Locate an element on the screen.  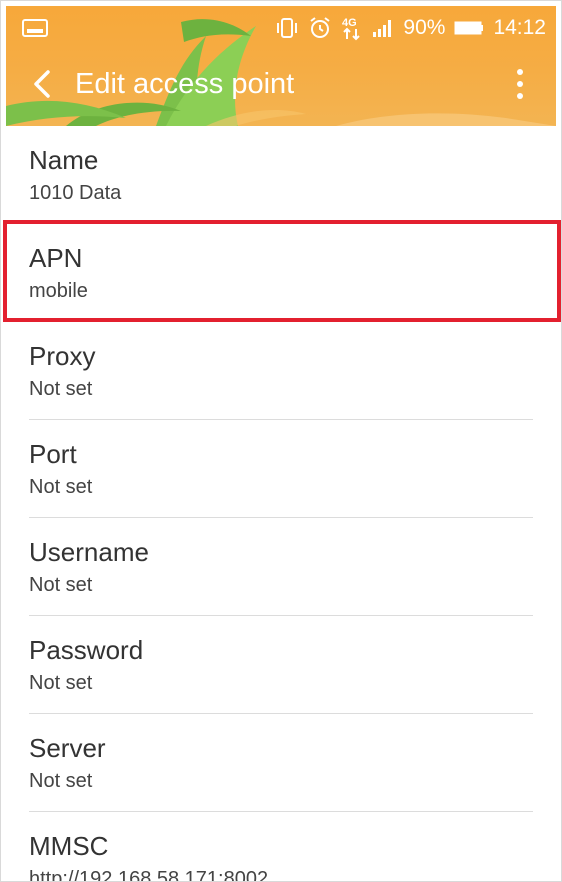
page-title: Edit access point is located at coordinates (185, 84).